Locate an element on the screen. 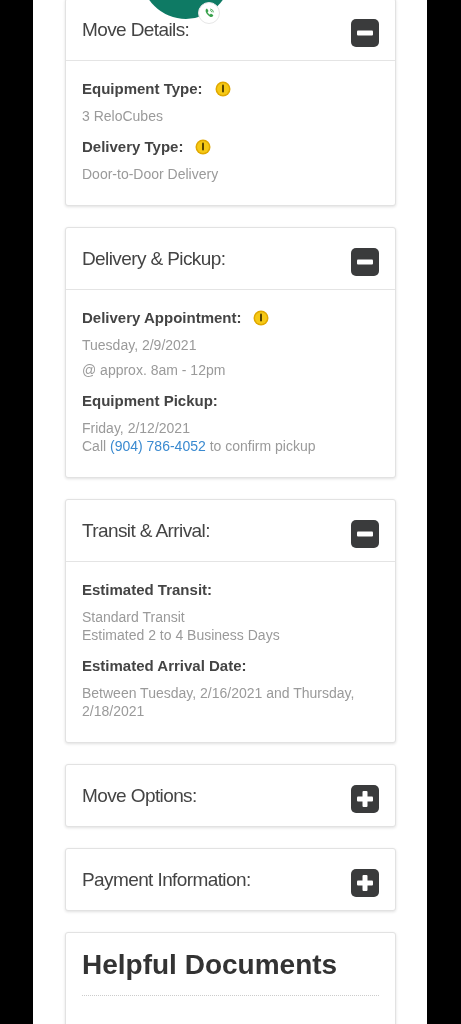 The height and width of the screenshot is (1024, 461). field-value: 3 ReloCubes is located at coordinates (123, 116).